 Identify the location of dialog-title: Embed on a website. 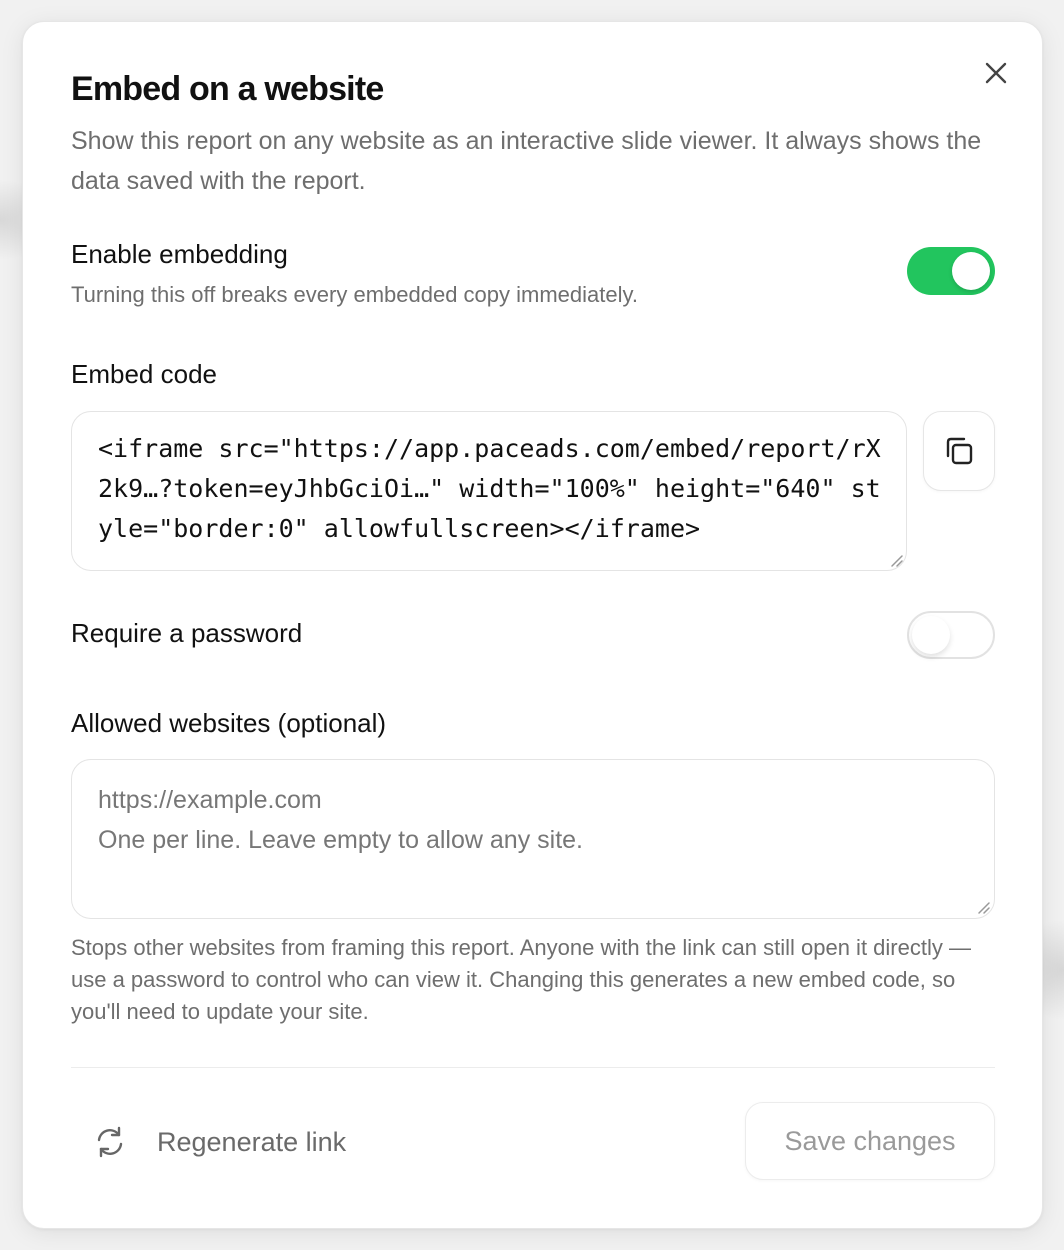
(227, 89).